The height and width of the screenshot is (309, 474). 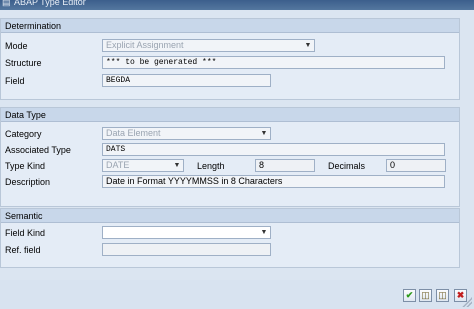 I want to click on ref-field-input, so click(x=186, y=249).